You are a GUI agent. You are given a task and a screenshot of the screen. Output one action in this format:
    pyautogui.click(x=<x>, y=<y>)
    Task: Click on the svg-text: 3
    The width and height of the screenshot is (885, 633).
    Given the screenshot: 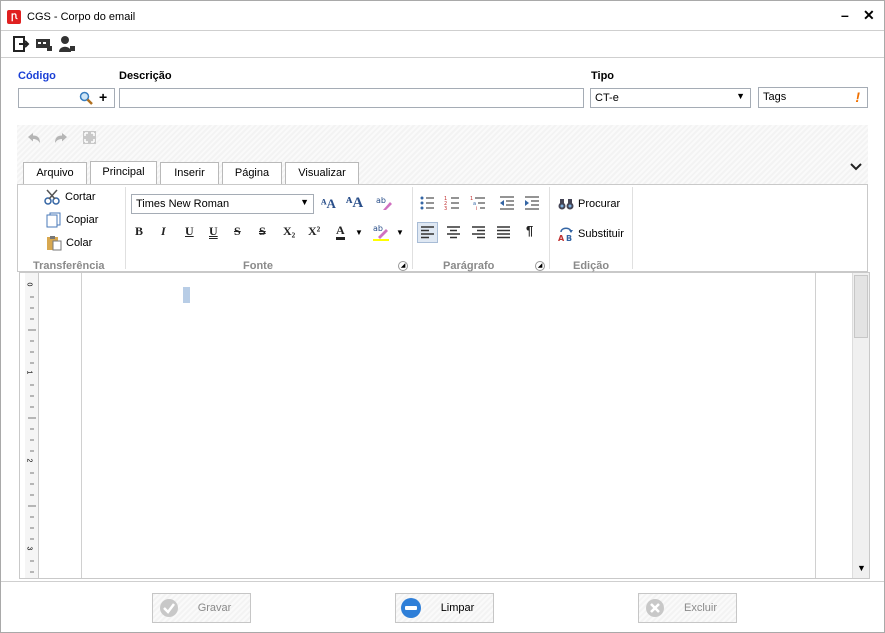 What is the action you would take?
    pyautogui.click(x=445, y=208)
    